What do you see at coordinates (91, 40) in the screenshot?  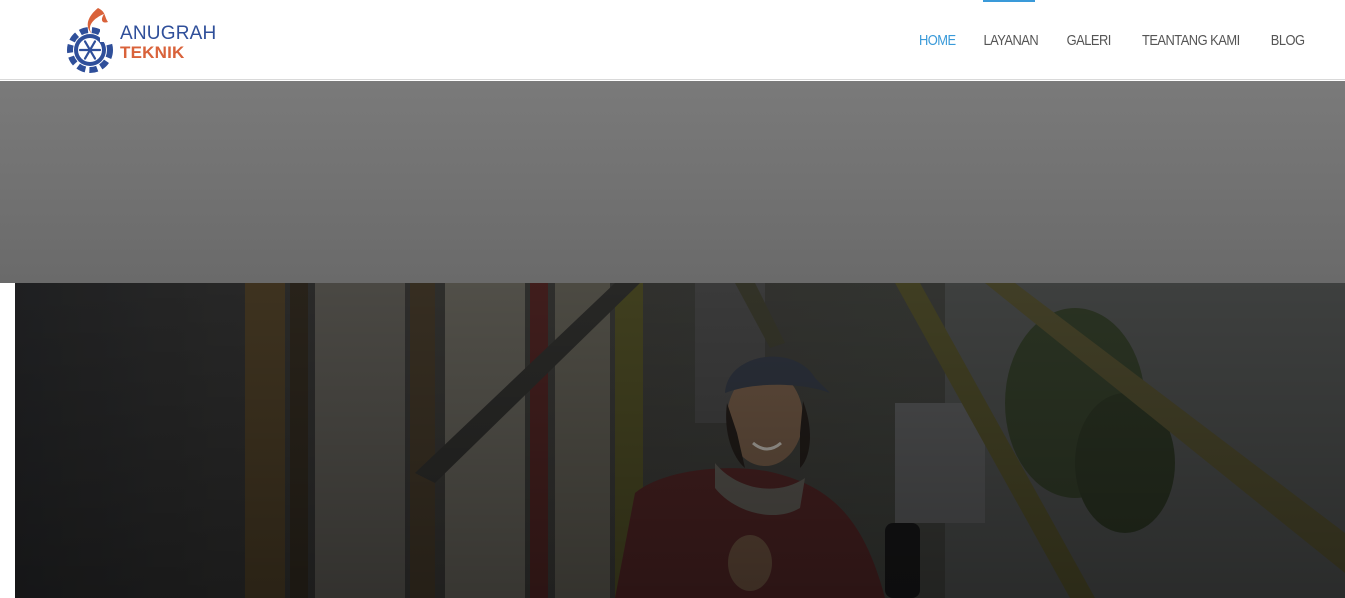 I see `gear-snowflake-icon` at bounding box center [91, 40].